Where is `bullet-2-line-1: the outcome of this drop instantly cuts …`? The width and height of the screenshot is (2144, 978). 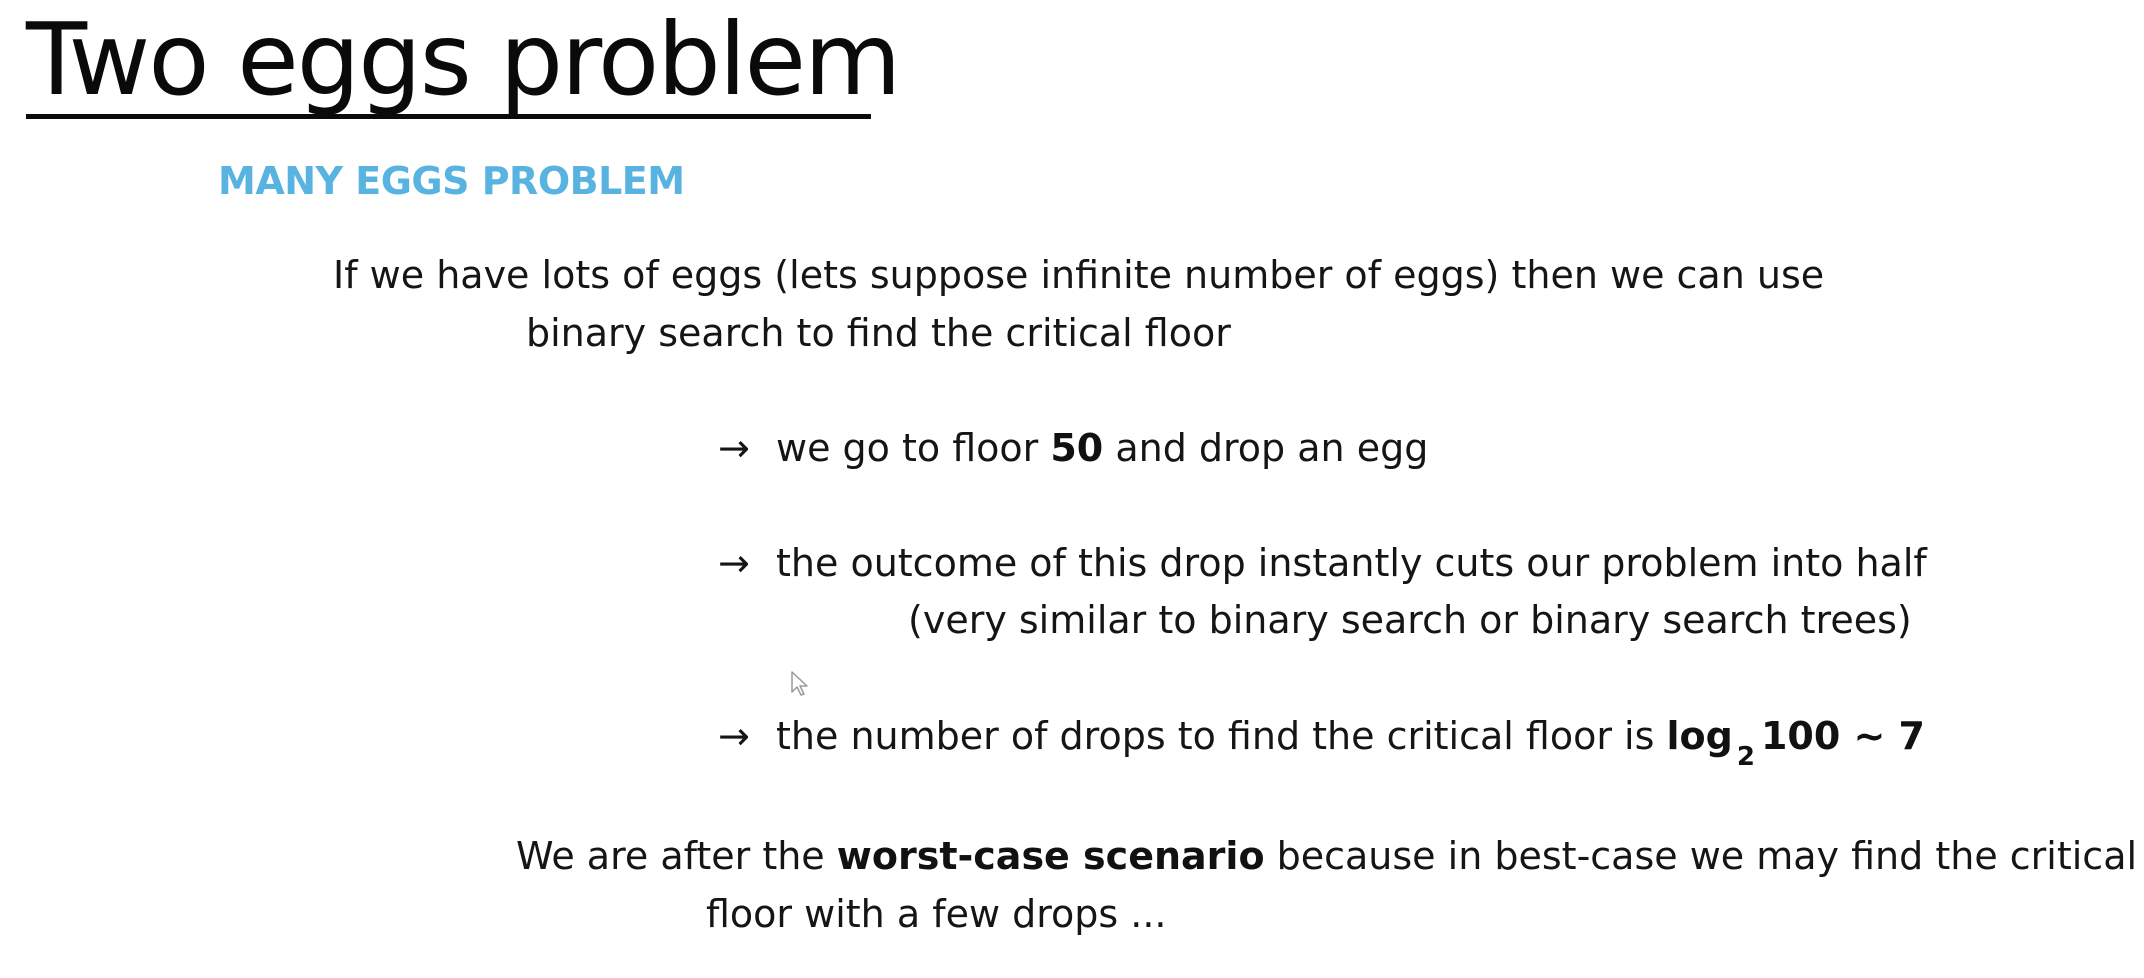 bullet-2-line-1: the outcome of this drop instantly cuts … is located at coordinates (1351, 563).